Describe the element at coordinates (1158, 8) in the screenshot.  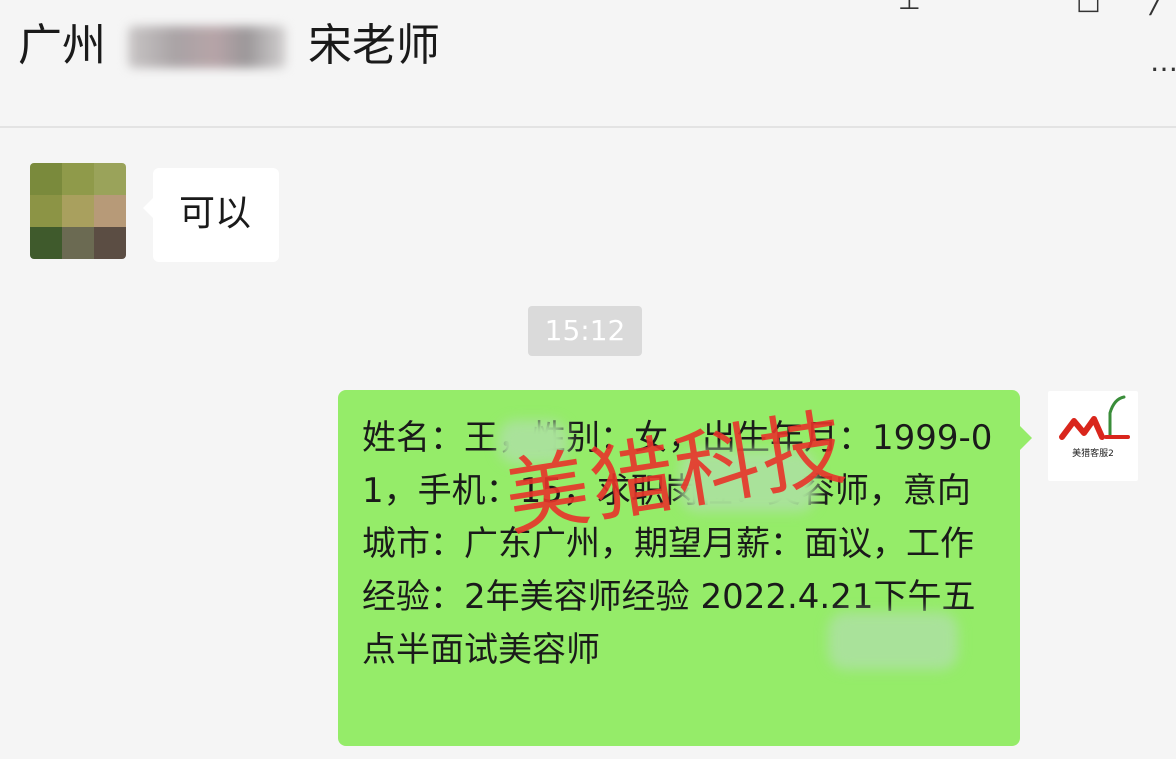
I see `close-icon: ╱` at that location.